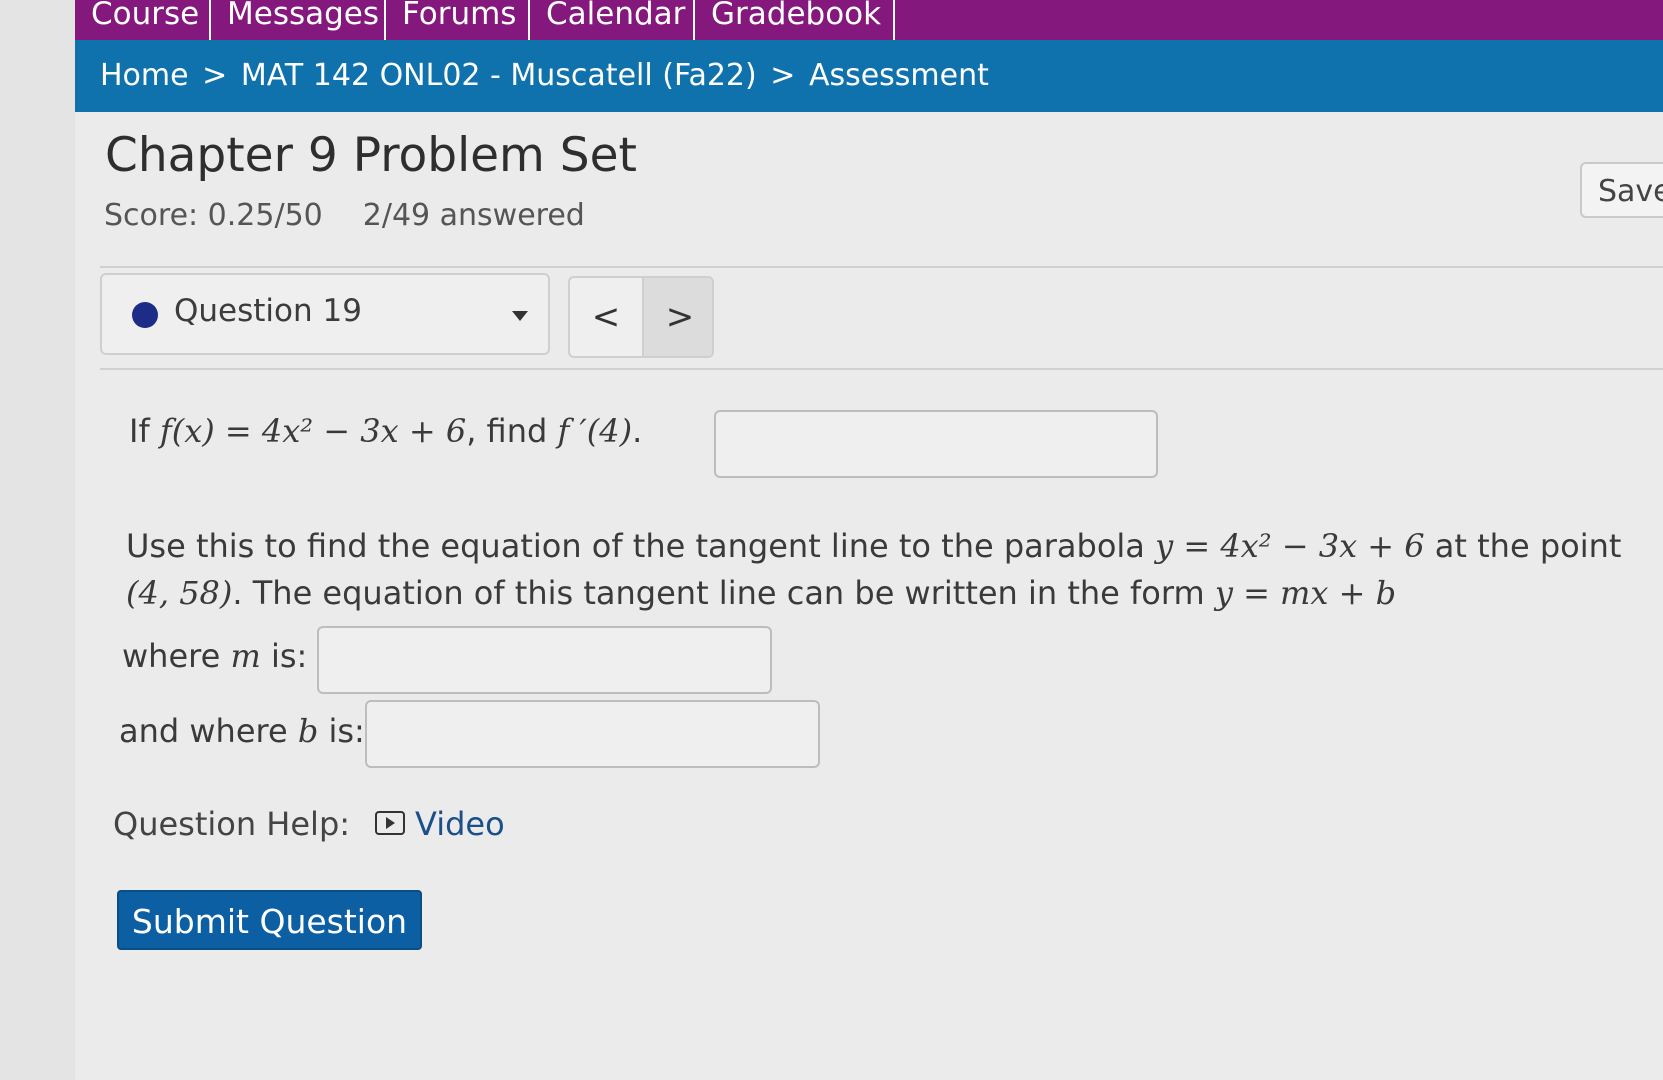 The height and width of the screenshot is (1080, 1663). I want to click on q2-end: at the point, so click(1523, 546).